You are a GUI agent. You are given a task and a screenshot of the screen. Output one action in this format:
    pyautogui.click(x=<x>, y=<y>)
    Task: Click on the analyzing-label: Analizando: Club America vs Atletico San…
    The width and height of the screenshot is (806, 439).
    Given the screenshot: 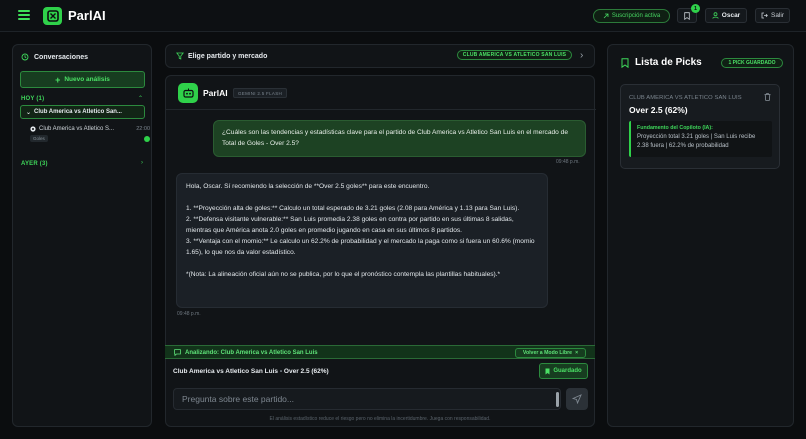 What is the action you would take?
    pyautogui.click(x=251, y=352)
    